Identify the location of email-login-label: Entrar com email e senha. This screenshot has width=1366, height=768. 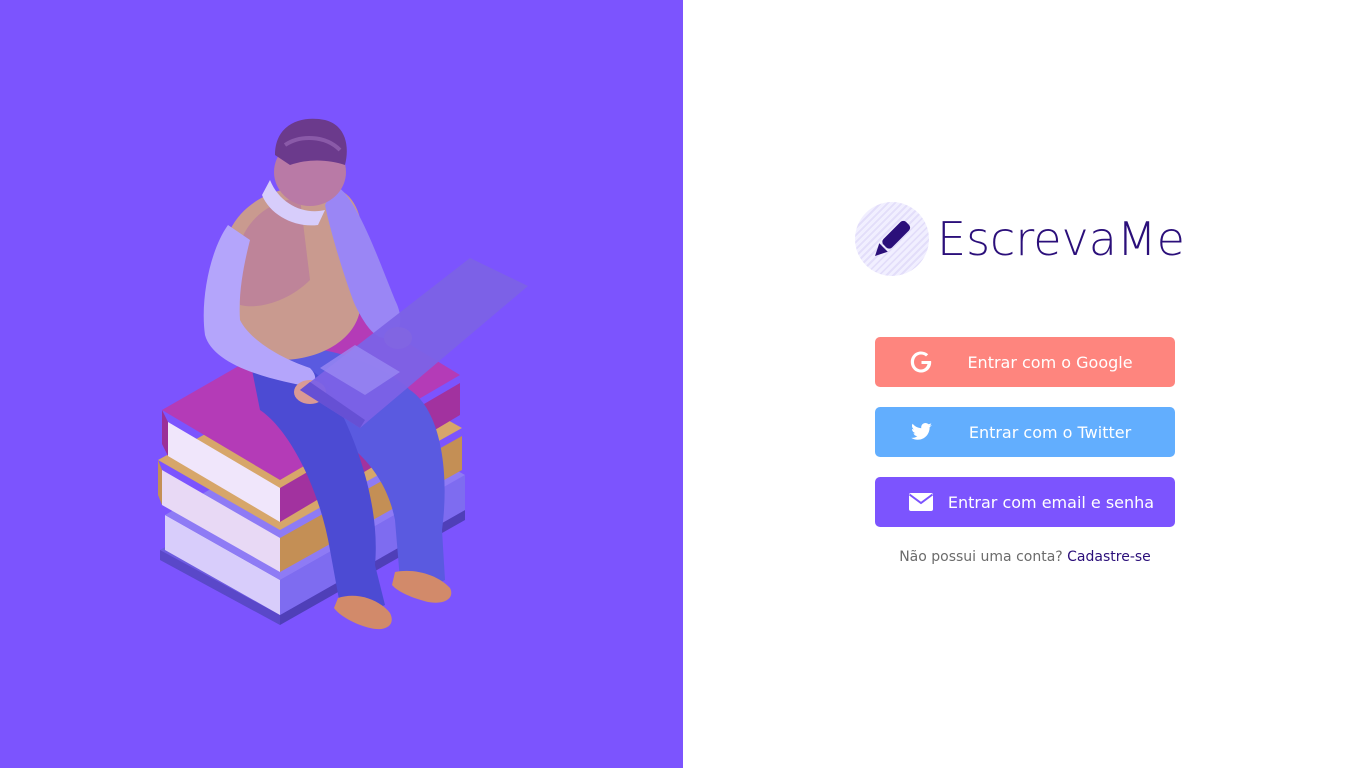
(1051, 502).